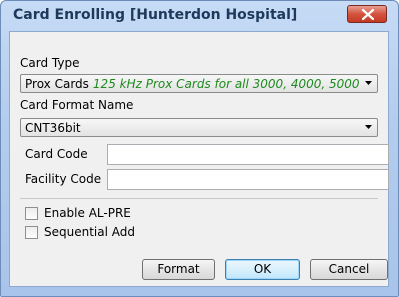 The height and width of the screenshot is (297, 399). Describe the element at coordinates (63, 179) in the screenshot. I see `facility-code-label: Facility Code` at that location.